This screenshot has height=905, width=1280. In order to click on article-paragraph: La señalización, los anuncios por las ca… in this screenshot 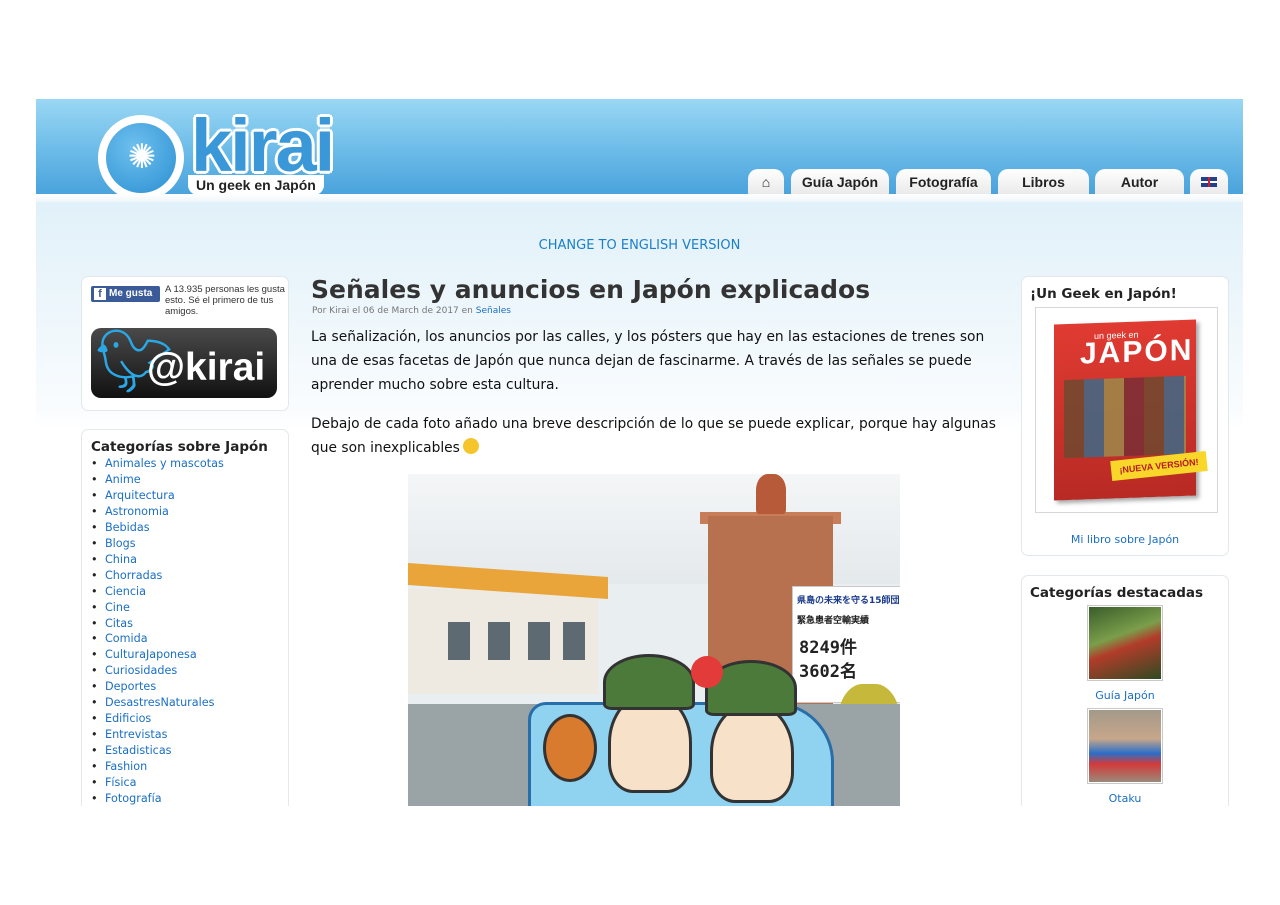, I will do `click(648, 361)`.